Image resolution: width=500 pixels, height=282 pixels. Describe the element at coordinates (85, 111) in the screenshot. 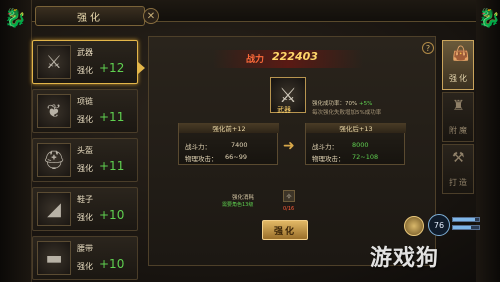

I see `equip-item-necklace: ❦ 项链 强化 +11` at that location.